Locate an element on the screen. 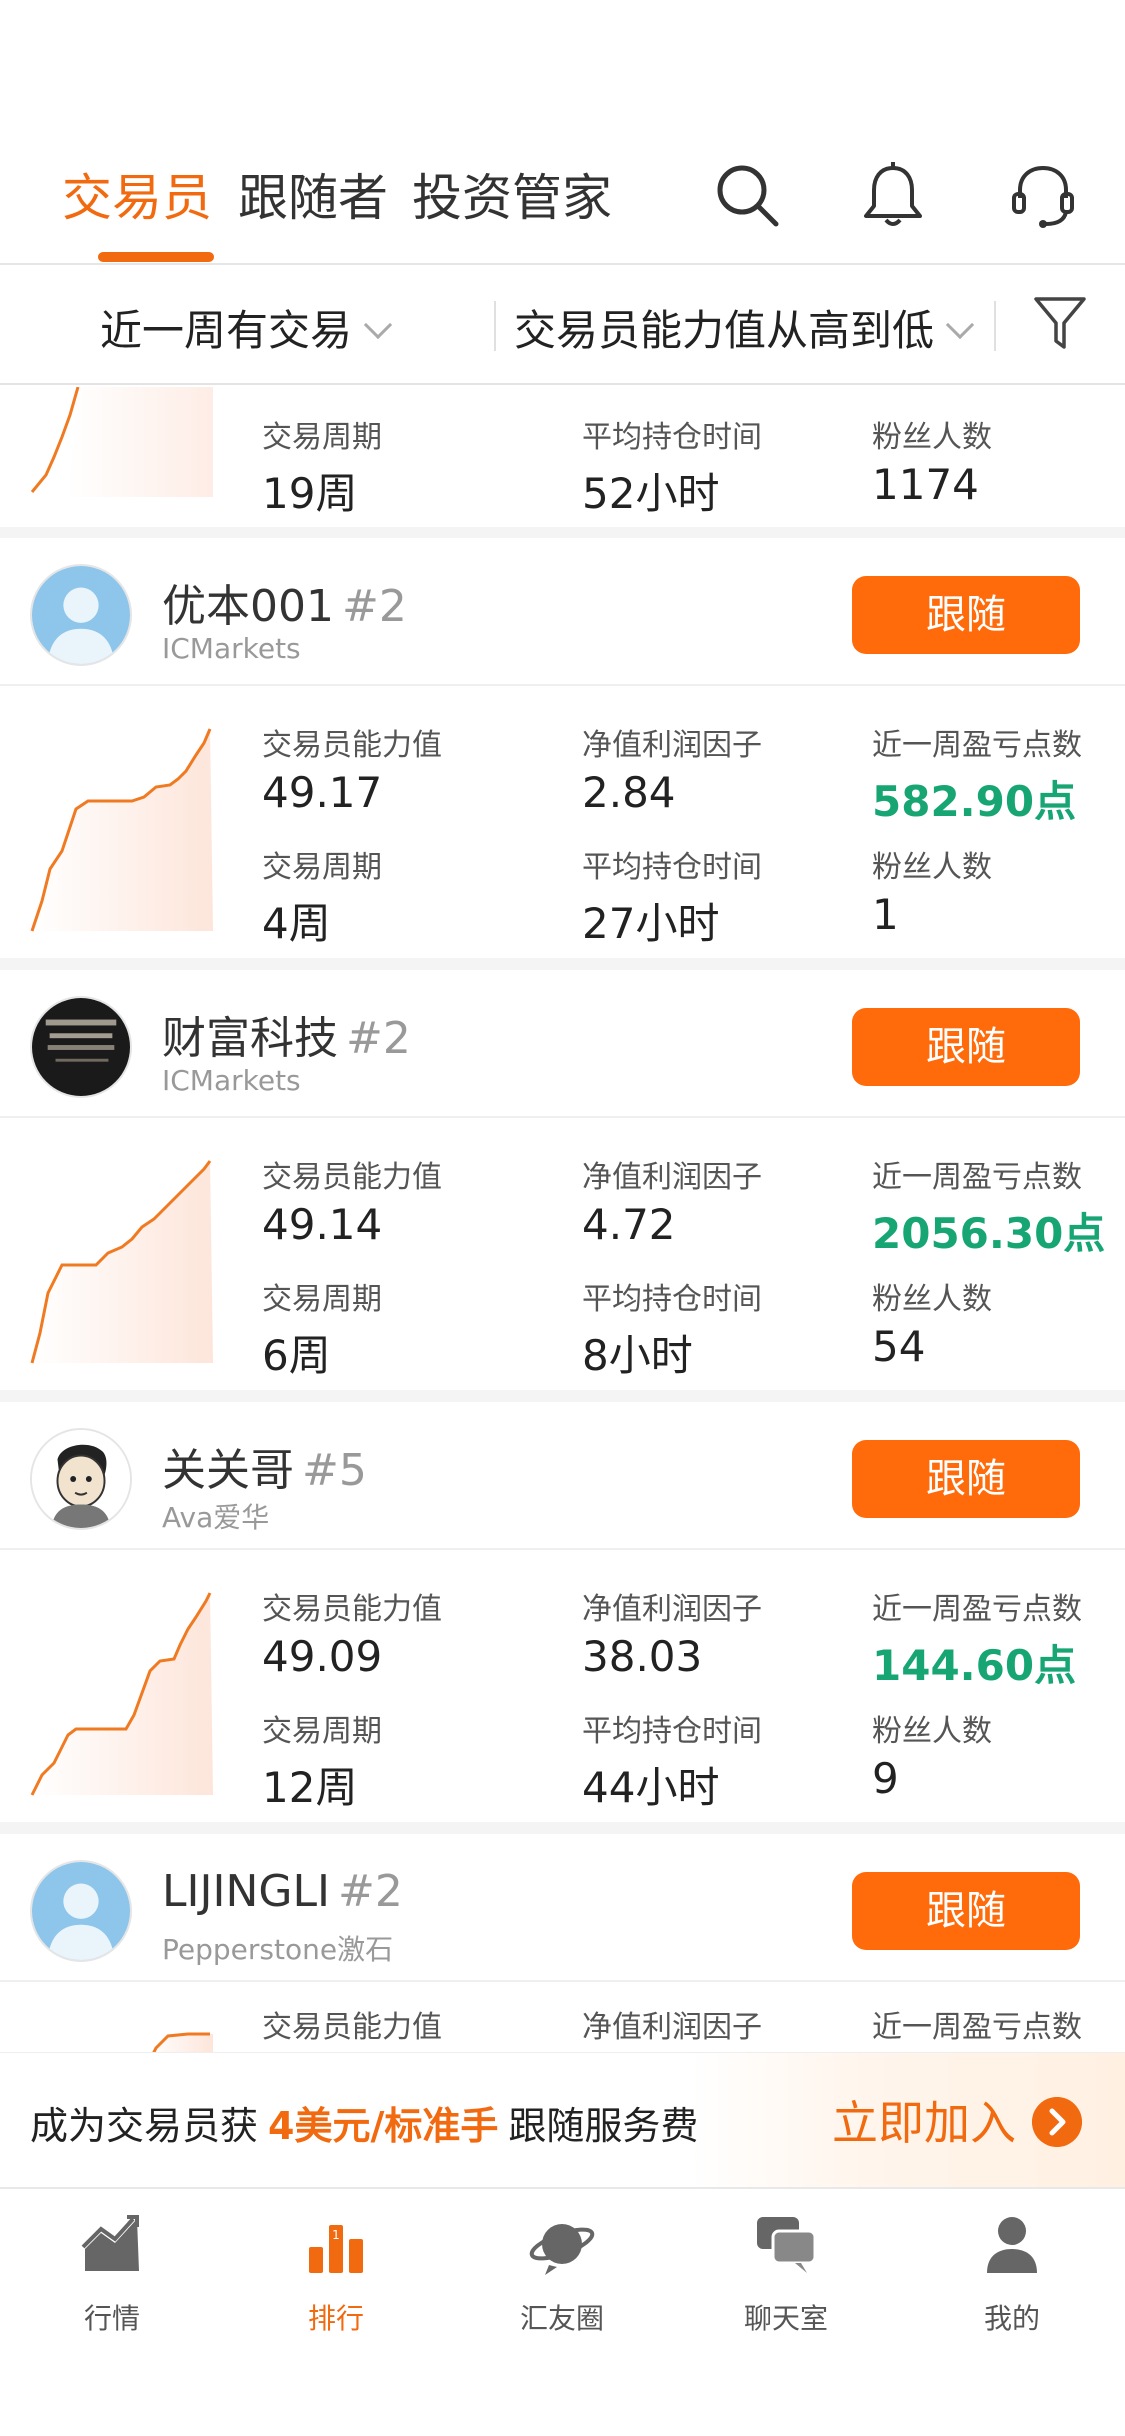 This screenshot has width=1125, height=2436. stat-value: 44小时 is located at coordinates (651, 1787).